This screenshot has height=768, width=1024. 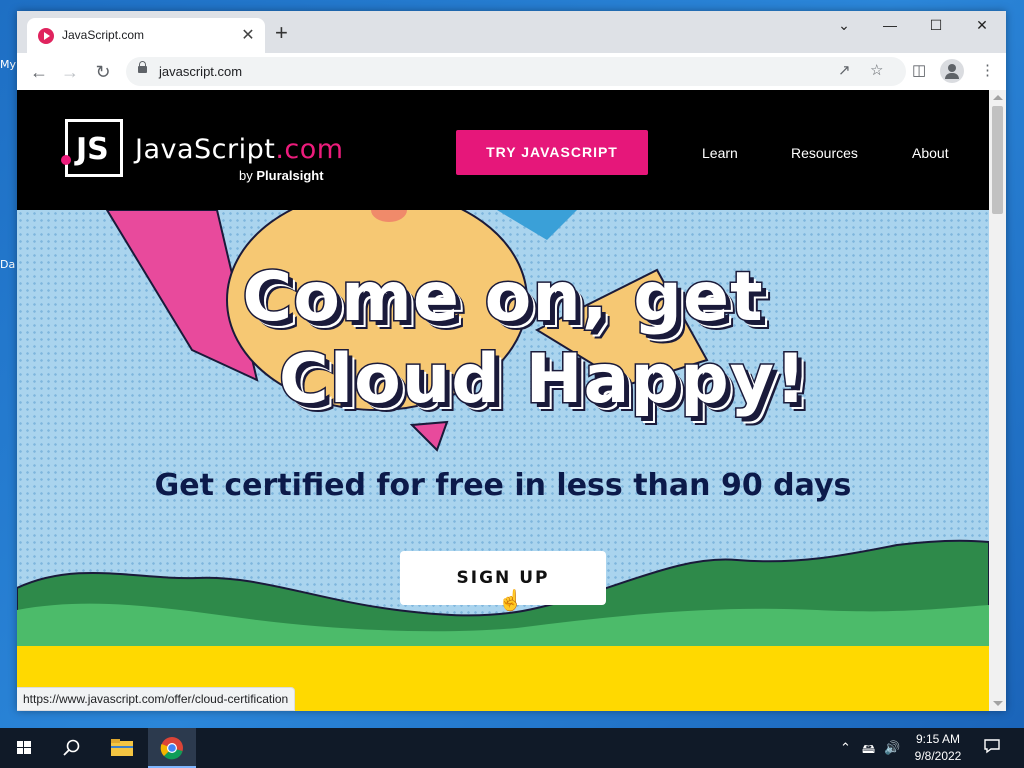 What do you see at coordinates (429, 436) in the screenshot?
I see `pink-ribbon-tail` at bounding box center [429, 436].